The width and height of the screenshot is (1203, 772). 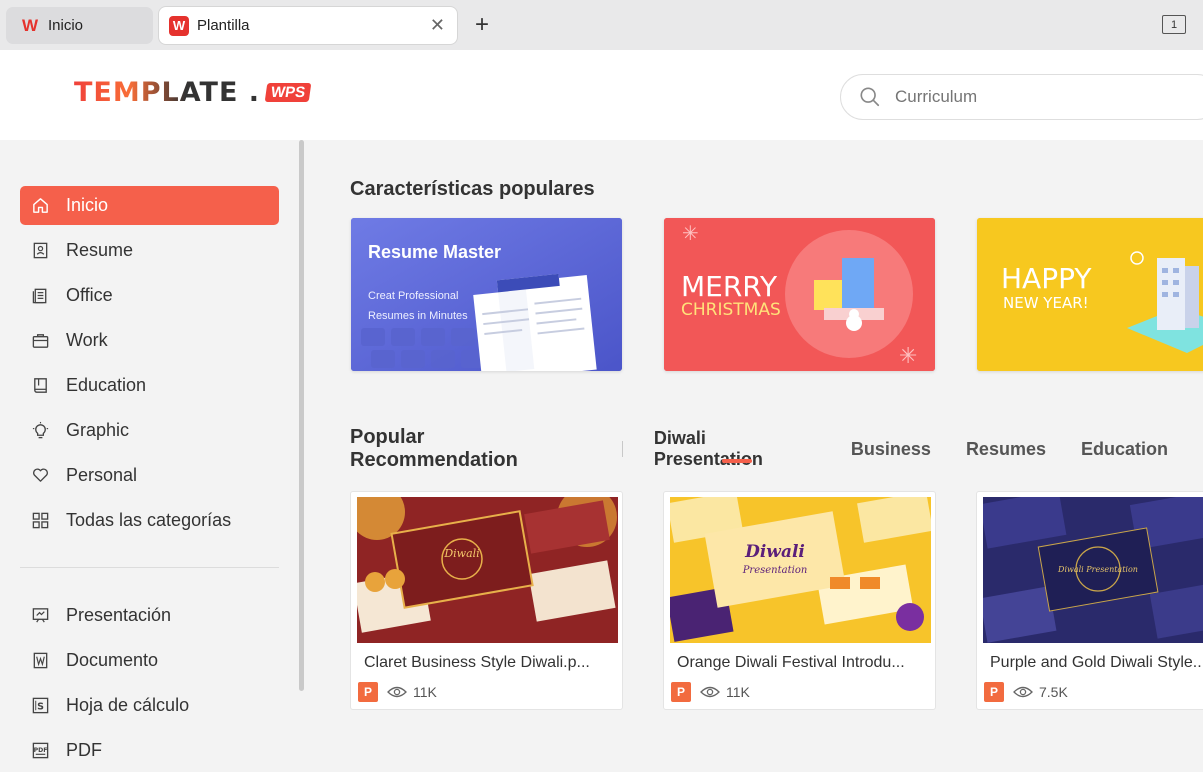 I want to click on banner-title: MERRY, so click(x=729, y=286).